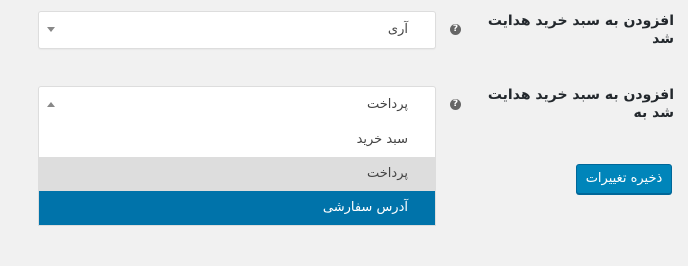 The width and height of the screenshot is (688, 266). I want to click on redirect-to-cart-select: آری, so click(237, 30).